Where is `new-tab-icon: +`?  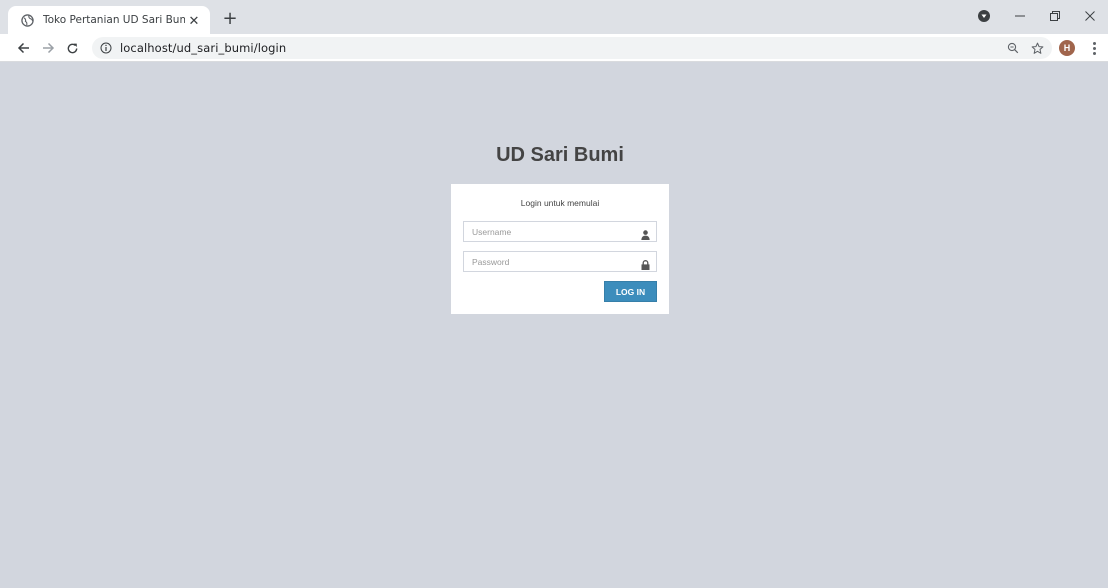 new-tab-icon: + is located at coordinates (230, 19).